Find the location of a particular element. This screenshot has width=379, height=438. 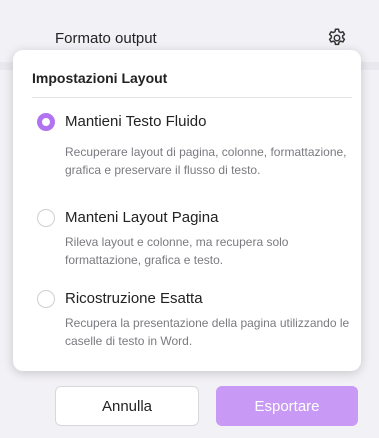

radio-flowing-text is located at coordinates (46, 122).